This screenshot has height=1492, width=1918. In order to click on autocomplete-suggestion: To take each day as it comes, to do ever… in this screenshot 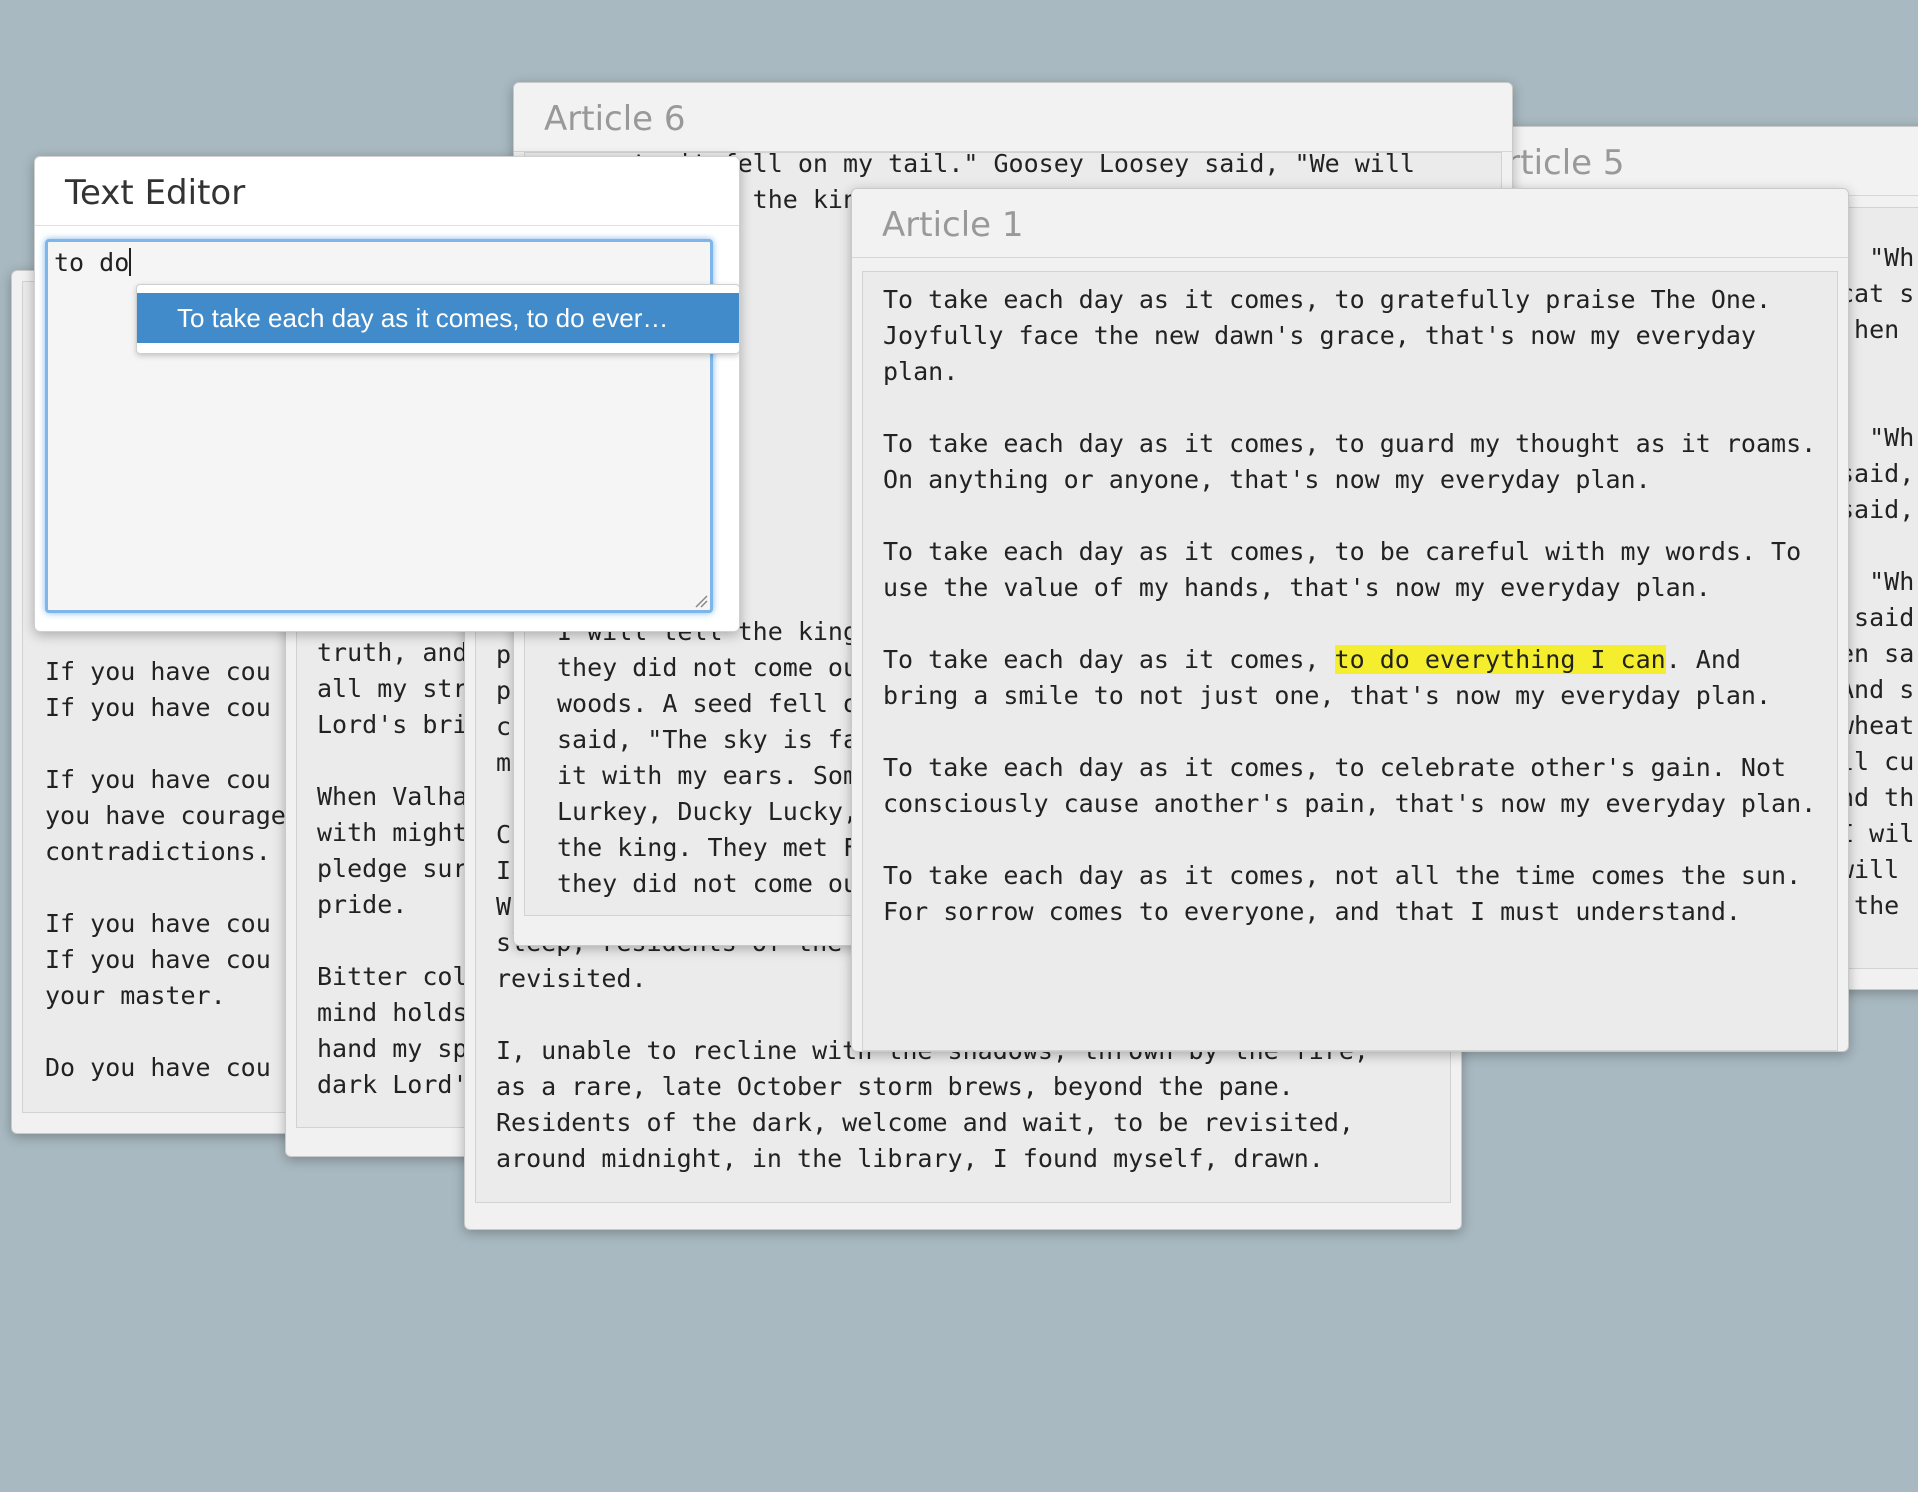, I will do `click(438, 318)`.